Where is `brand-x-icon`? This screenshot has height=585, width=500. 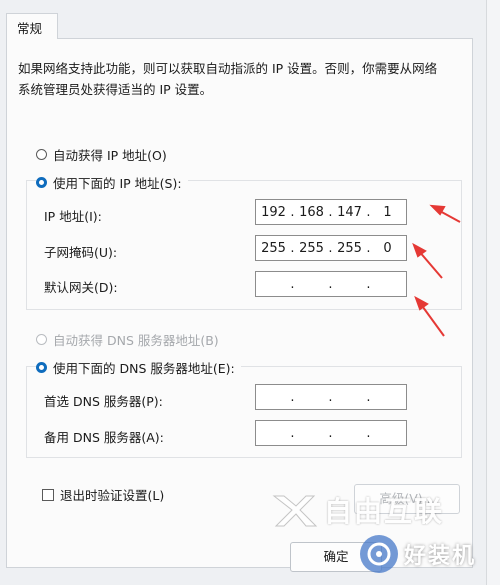 brand-x-icon is located at coordinates (295, 511).